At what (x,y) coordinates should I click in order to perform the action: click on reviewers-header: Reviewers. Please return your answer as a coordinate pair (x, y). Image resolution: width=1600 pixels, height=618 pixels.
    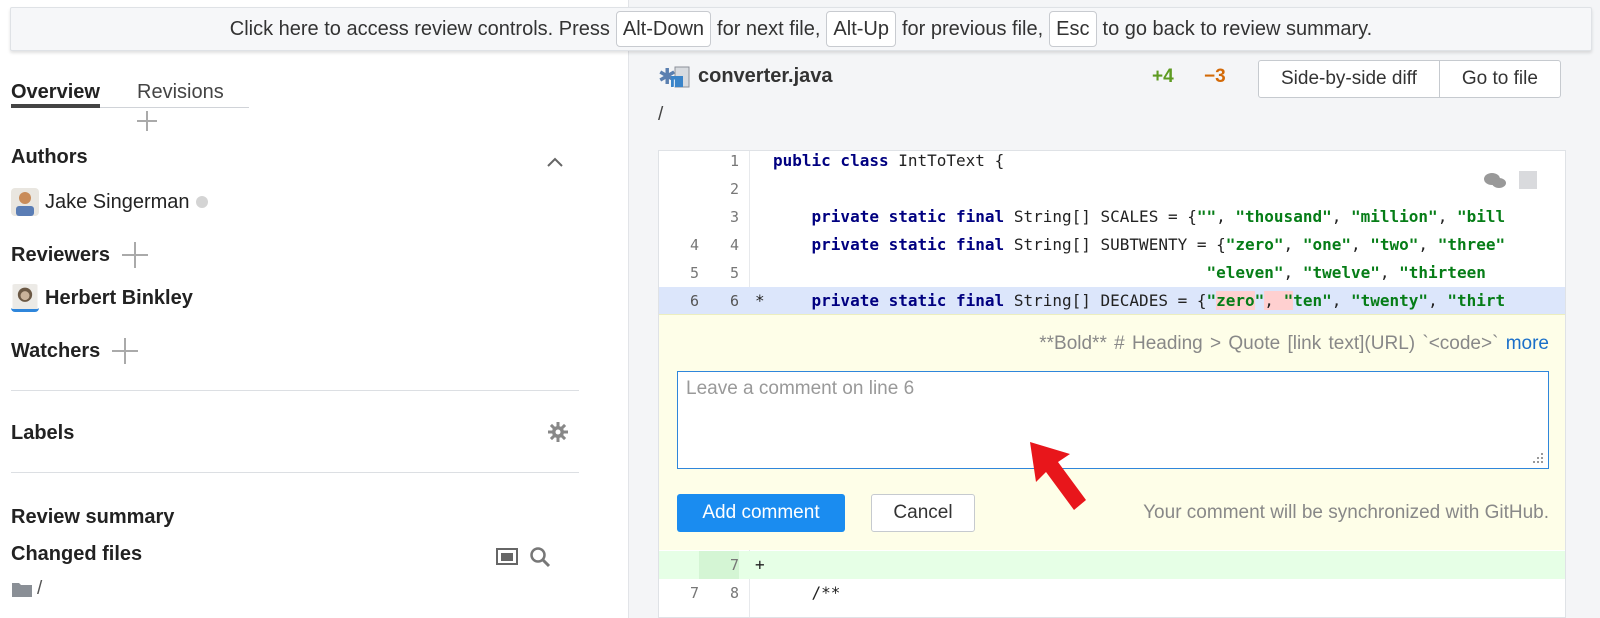
    Looking at the image, I should click on (79, 255).